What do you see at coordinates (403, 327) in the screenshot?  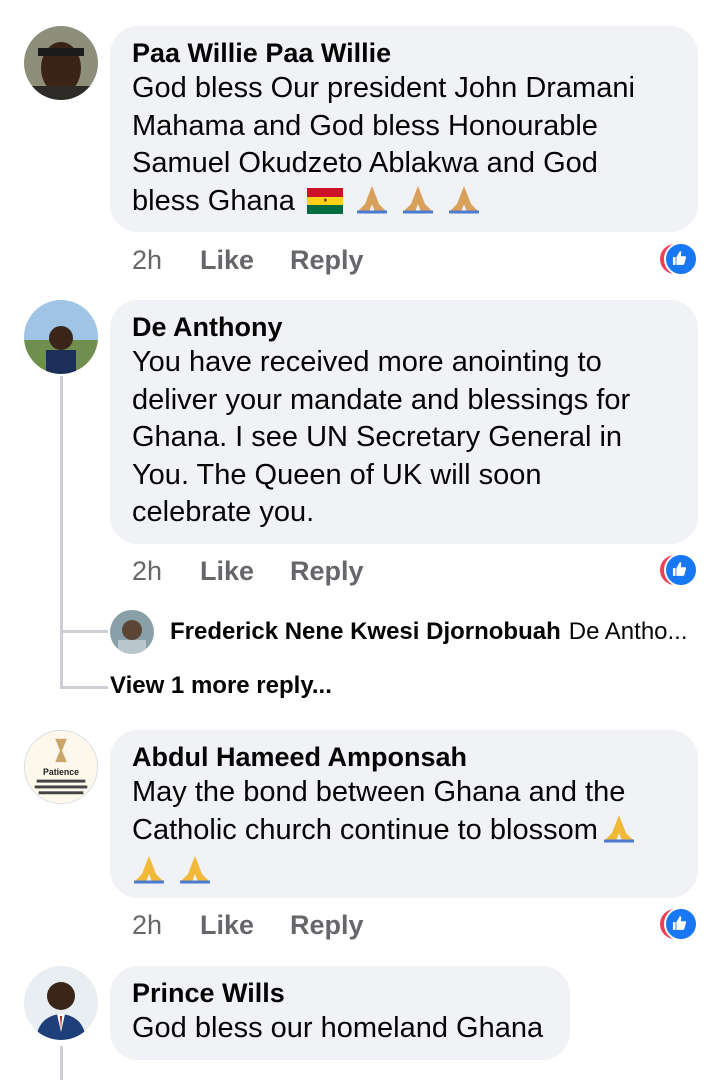 I see `comment-author: De Anthony` at bounding box center [403, 327].